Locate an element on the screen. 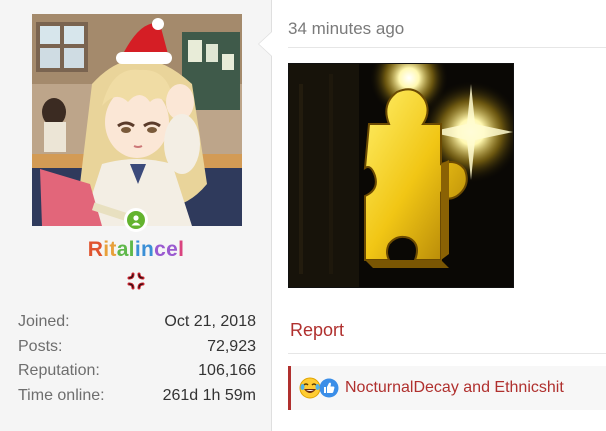 The image size is (606, 431). laughing-face-icon is located at coordinates (310, 388).